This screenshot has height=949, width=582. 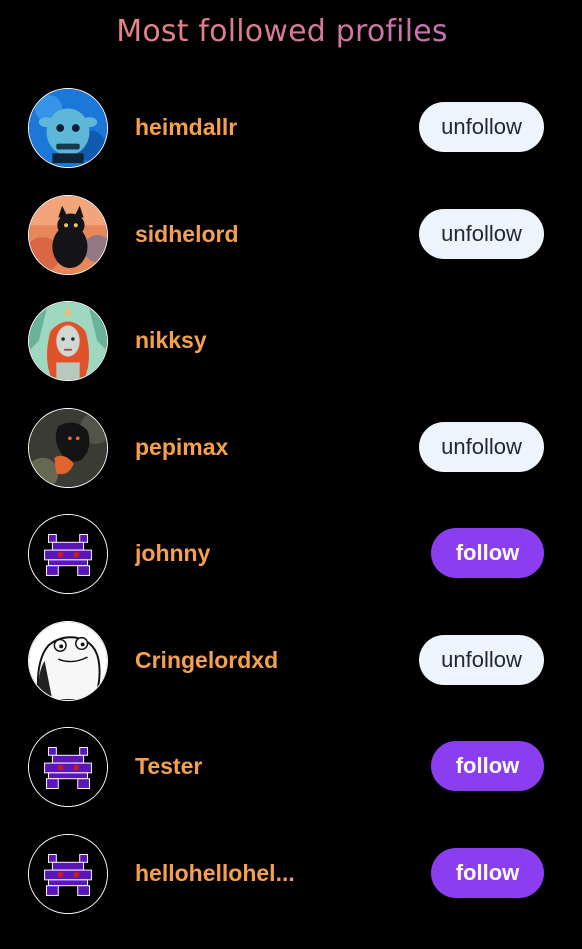 I want to click on page-title: Most followed profiles, so click(x=282, y=31).